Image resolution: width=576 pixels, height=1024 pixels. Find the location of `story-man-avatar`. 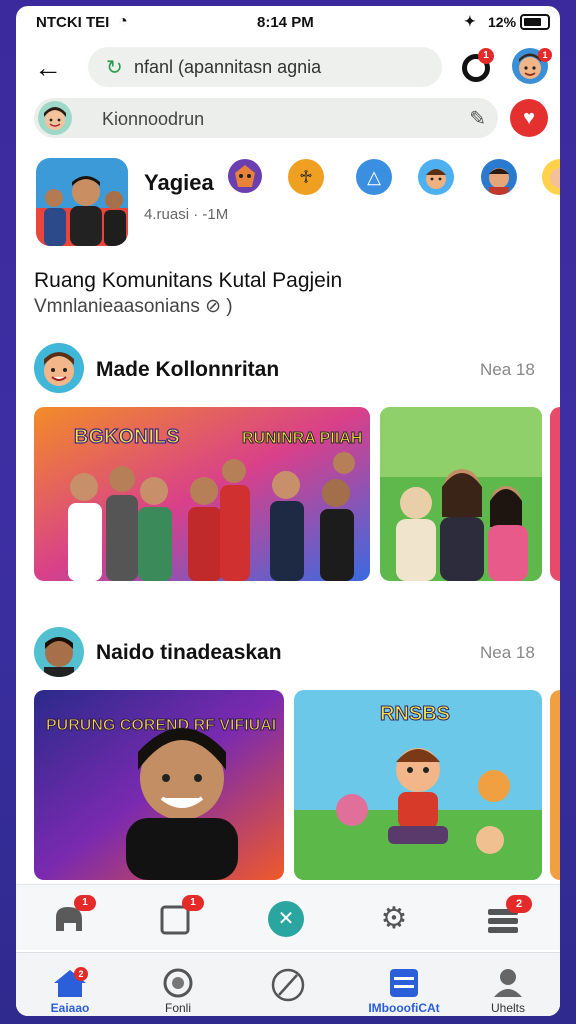

story-man-avatar is located at coordinates (499, 177).